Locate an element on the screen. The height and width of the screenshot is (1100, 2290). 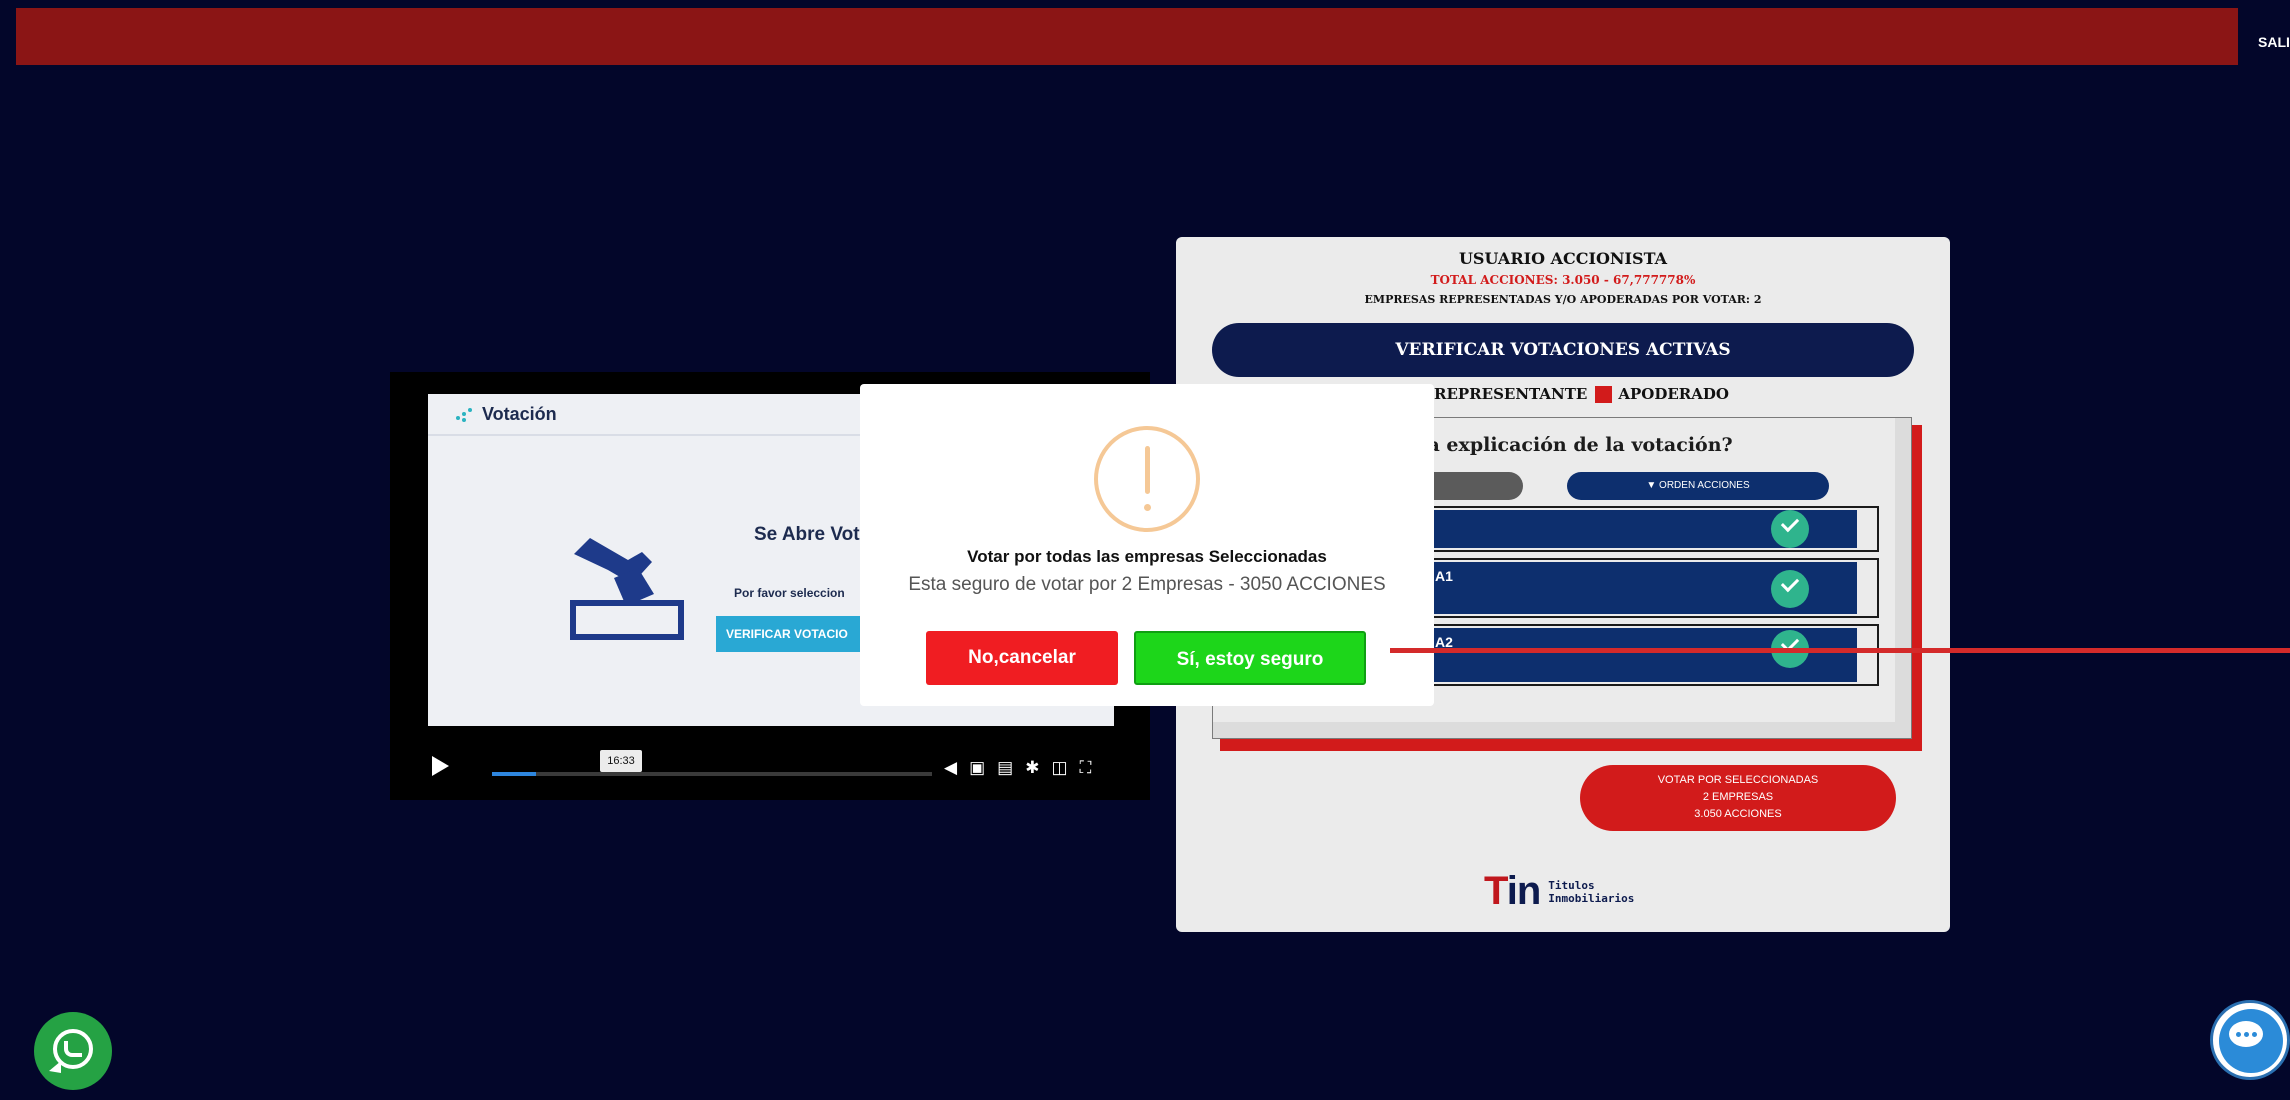
settings-icon: ✱ is located at coordinates (1032, 768).